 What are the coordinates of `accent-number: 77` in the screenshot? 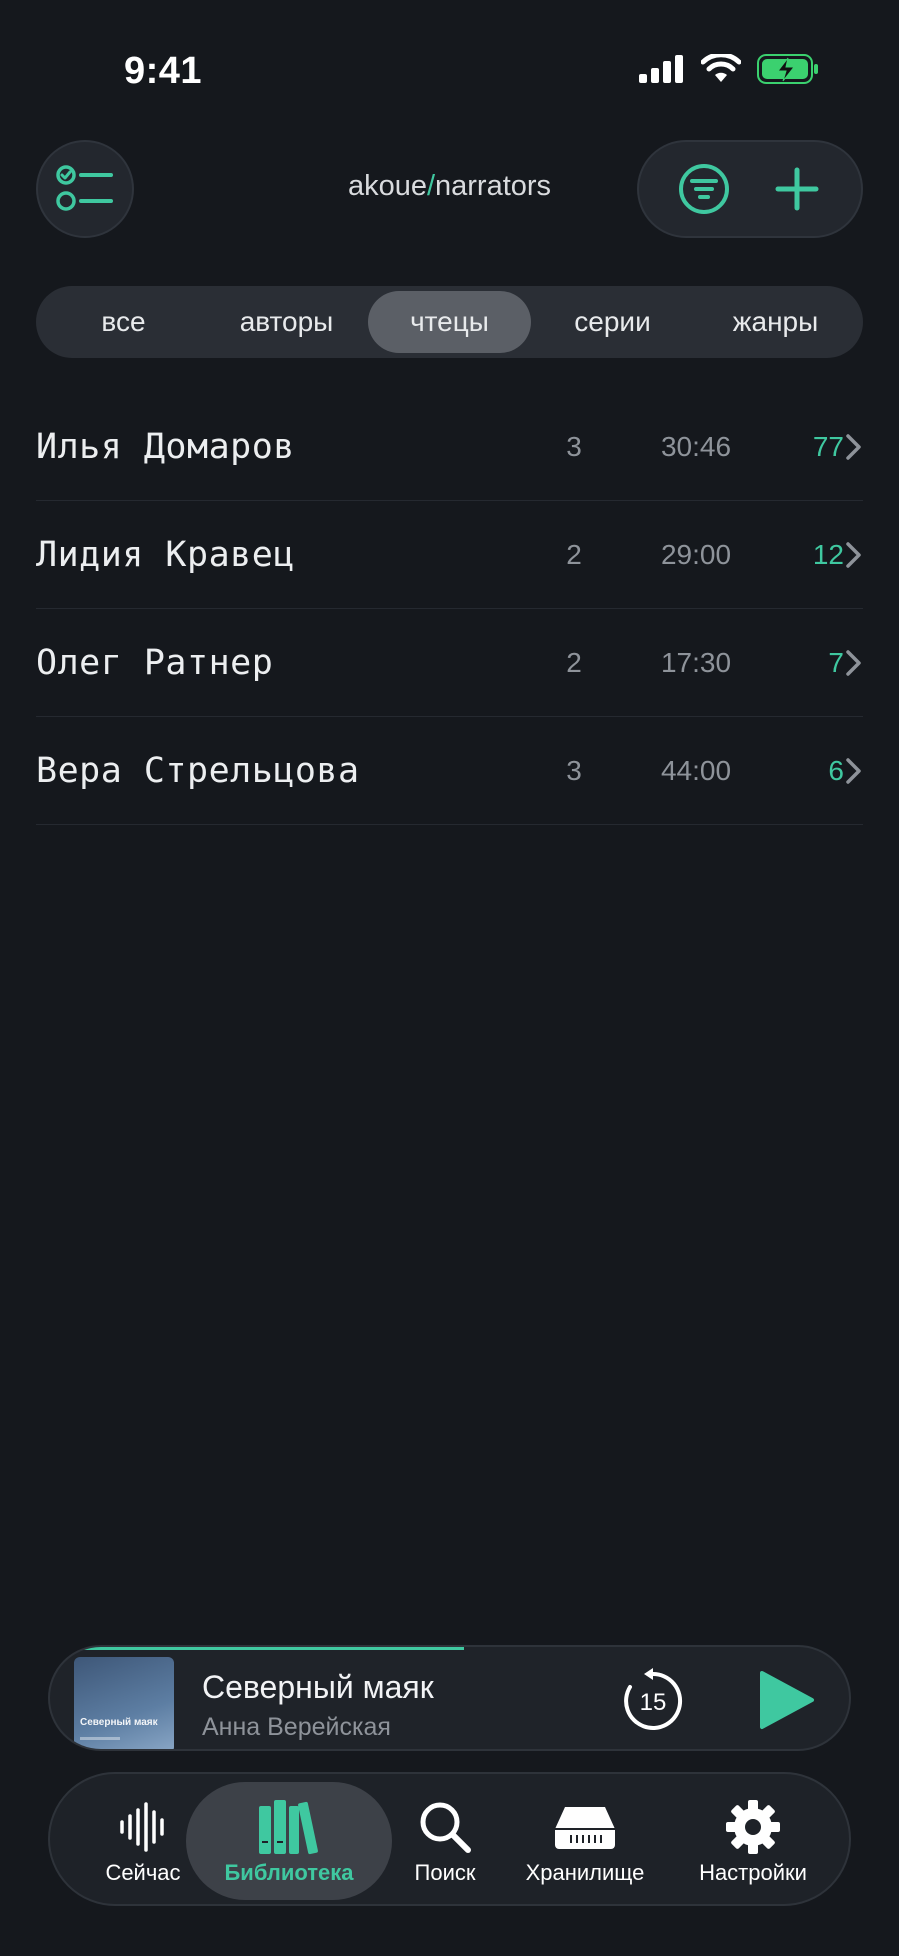 It's located at (828, 446).